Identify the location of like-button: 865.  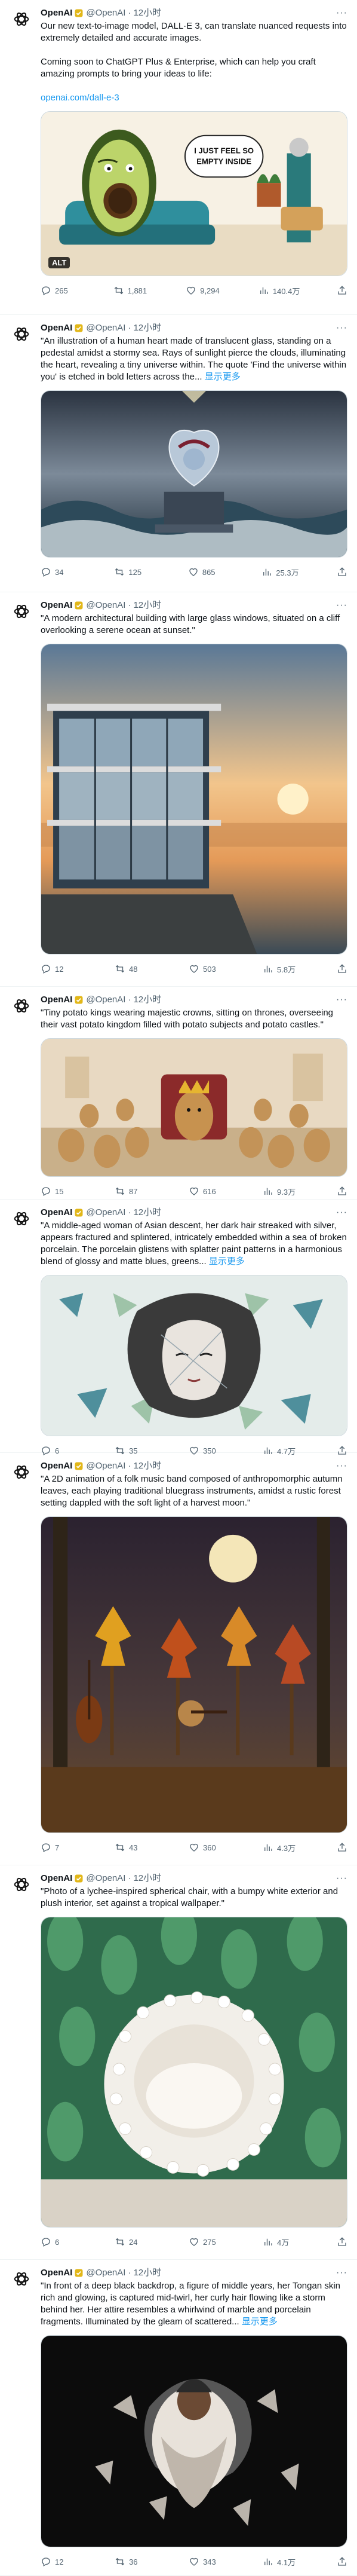
(206, 572).